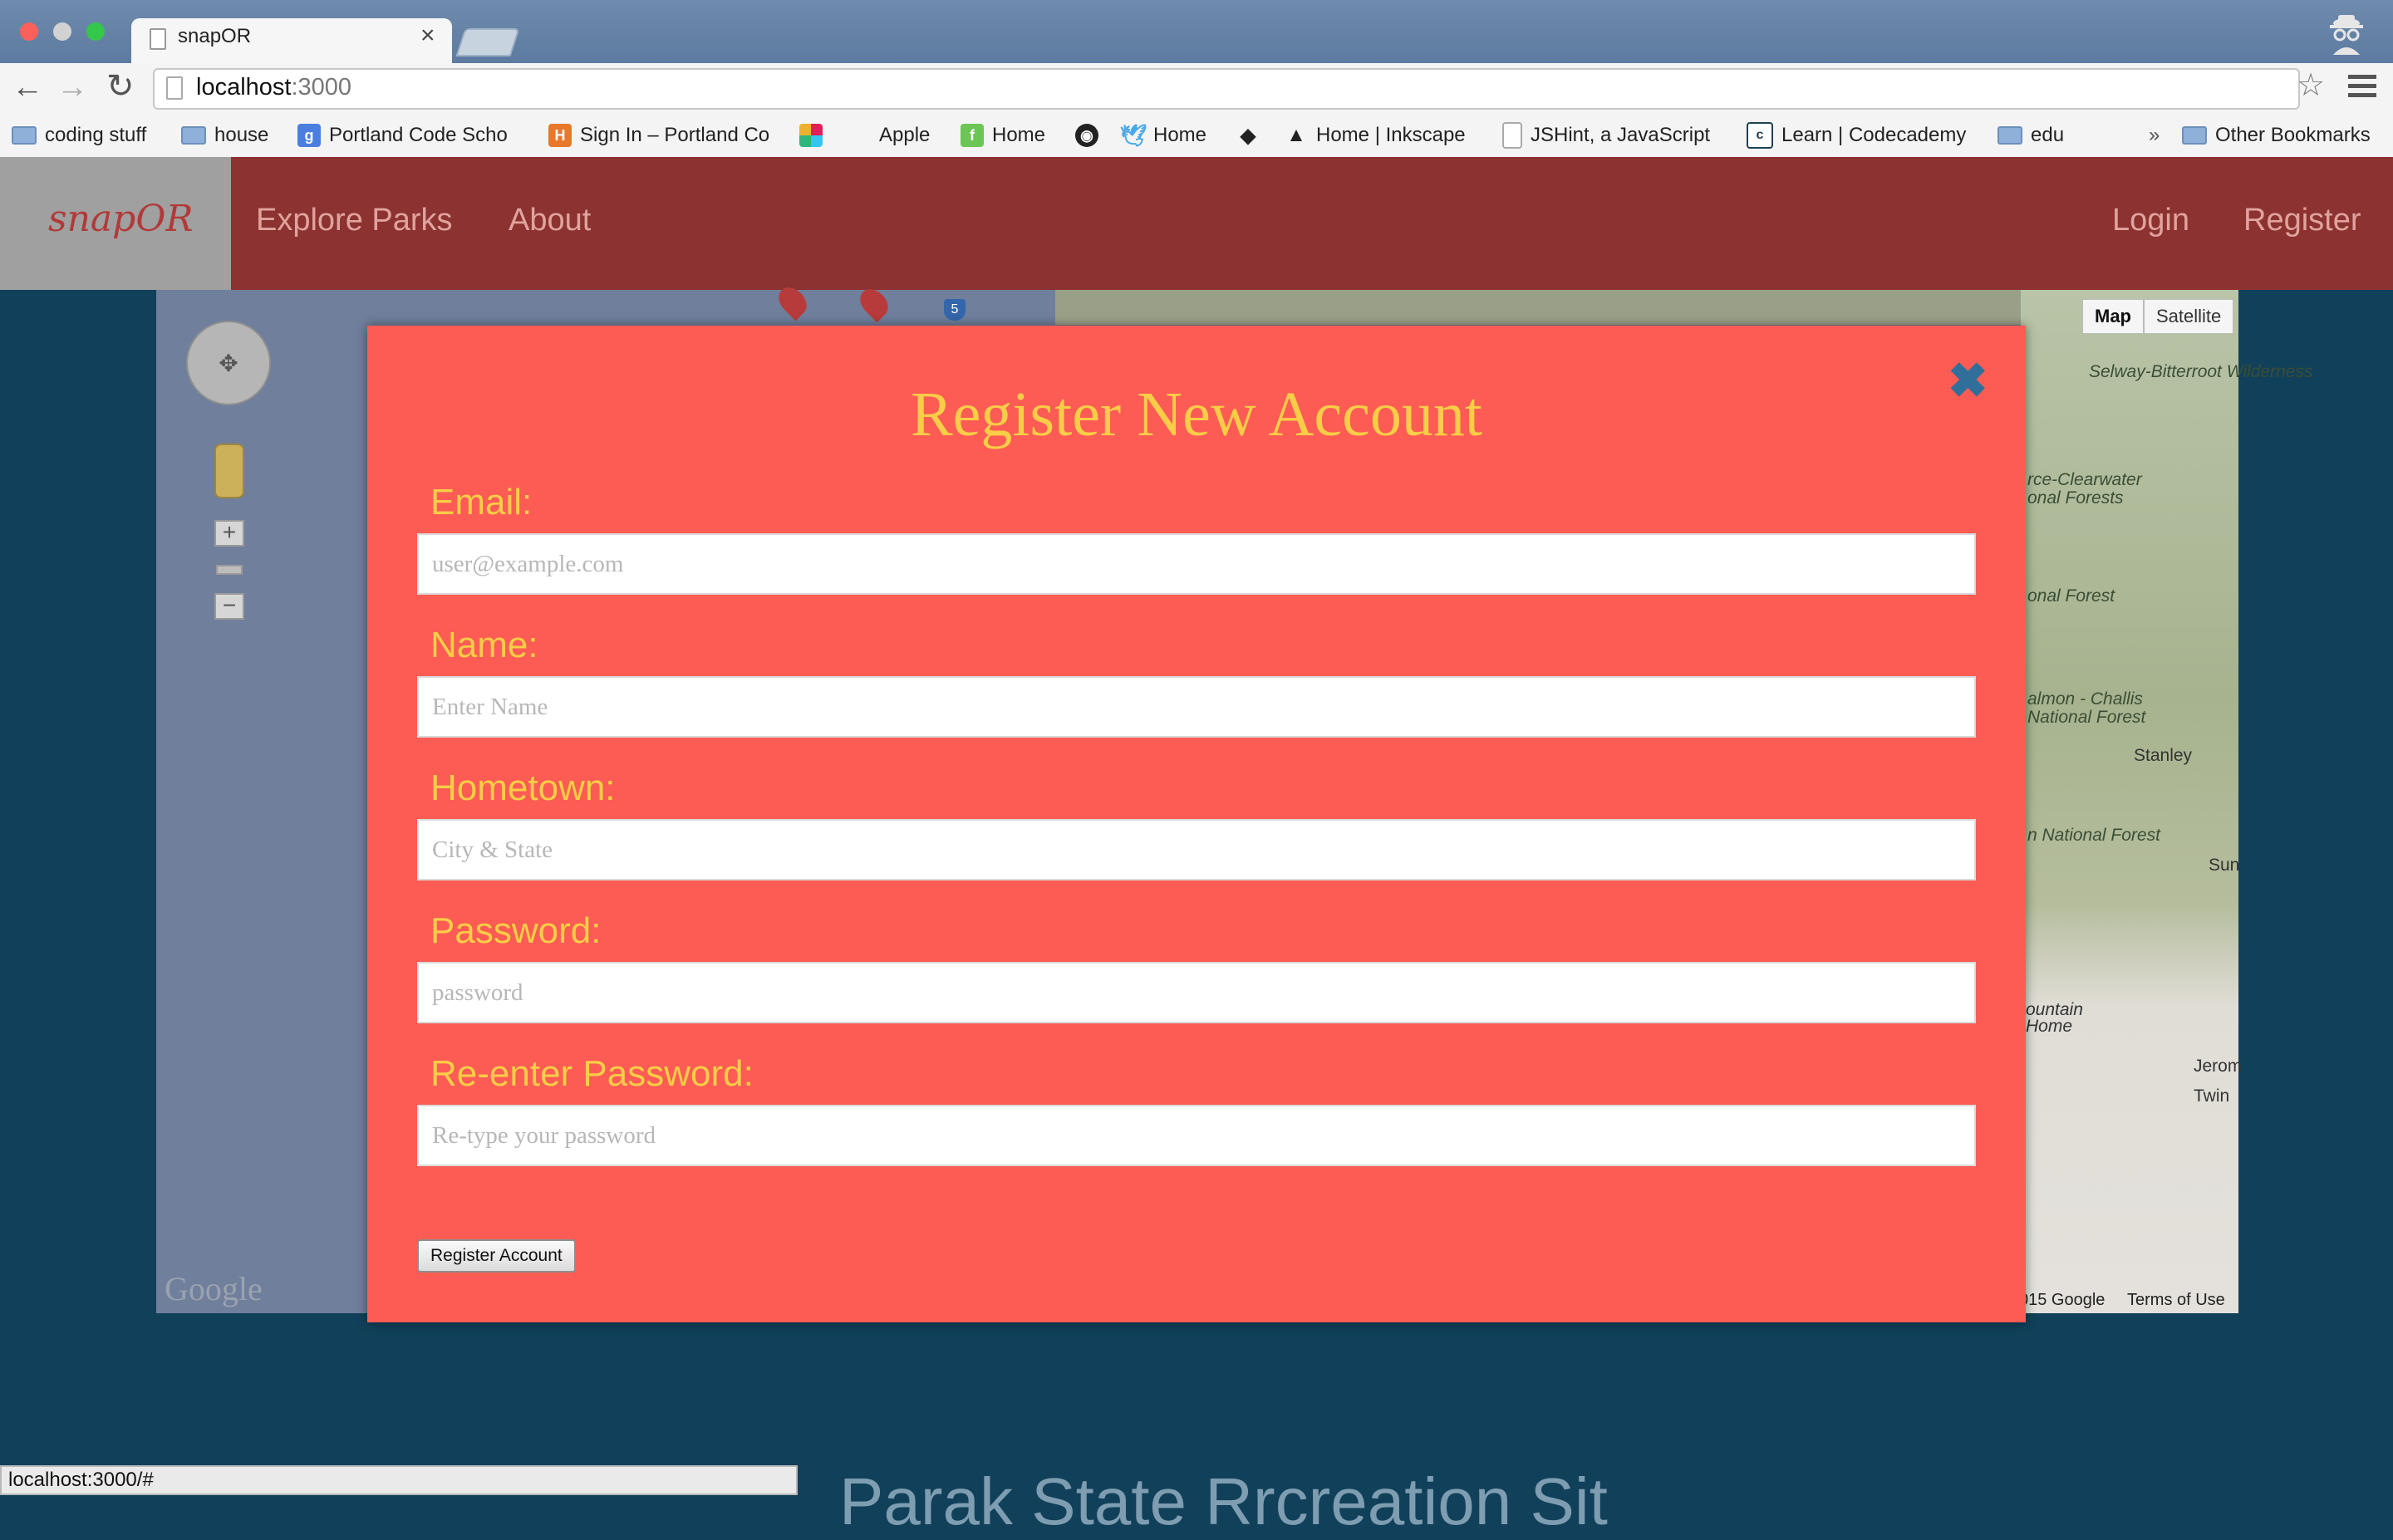 This screenshot has height=1540, width=2393. I want to click on bookmark-label: coding stuff, so click(96, 135).